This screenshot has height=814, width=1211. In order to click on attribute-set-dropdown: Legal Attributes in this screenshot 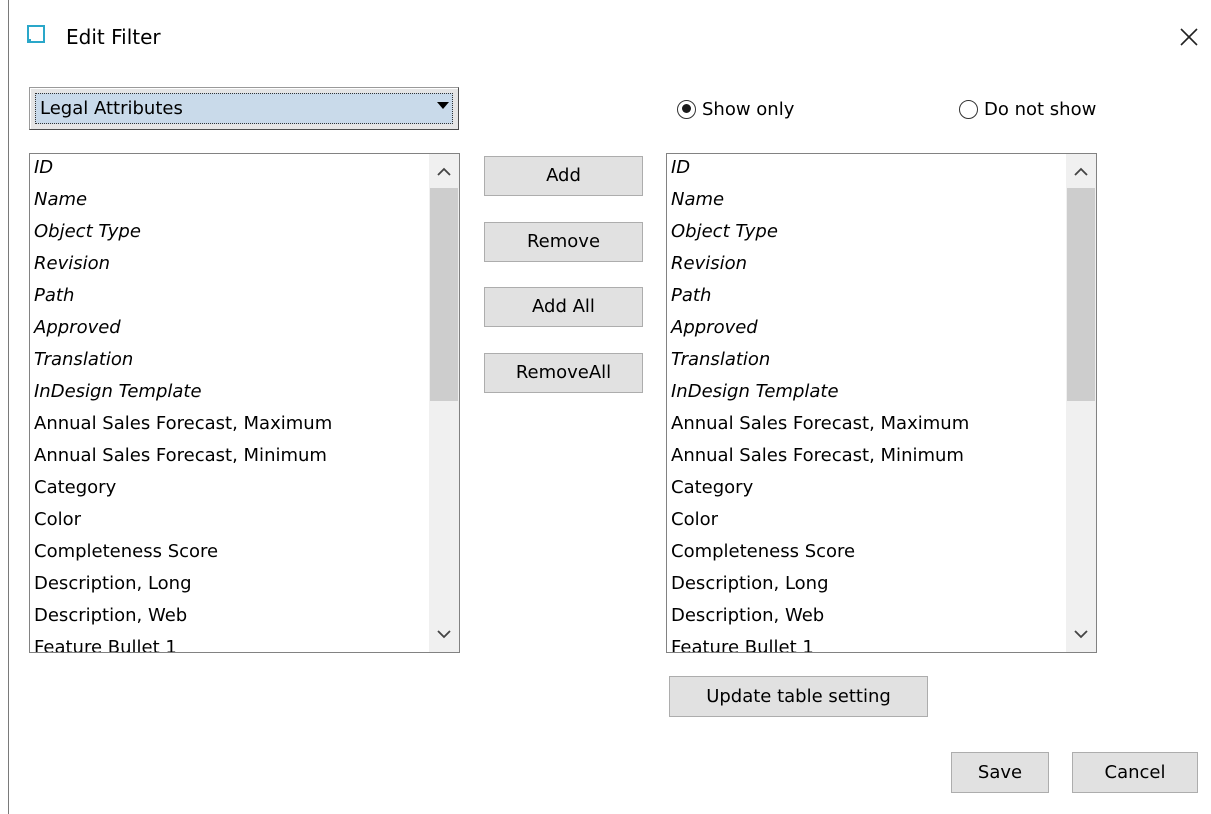, I will do `click(244, 108)`.